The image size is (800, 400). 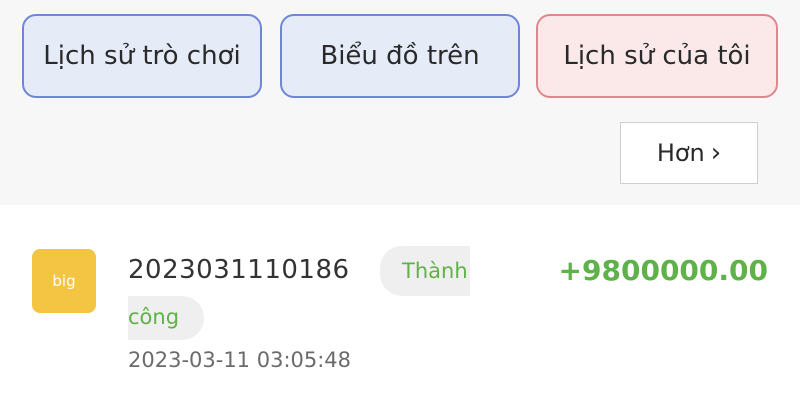 I want to click on amount: +9800000.00, so click(x=663, y=270).